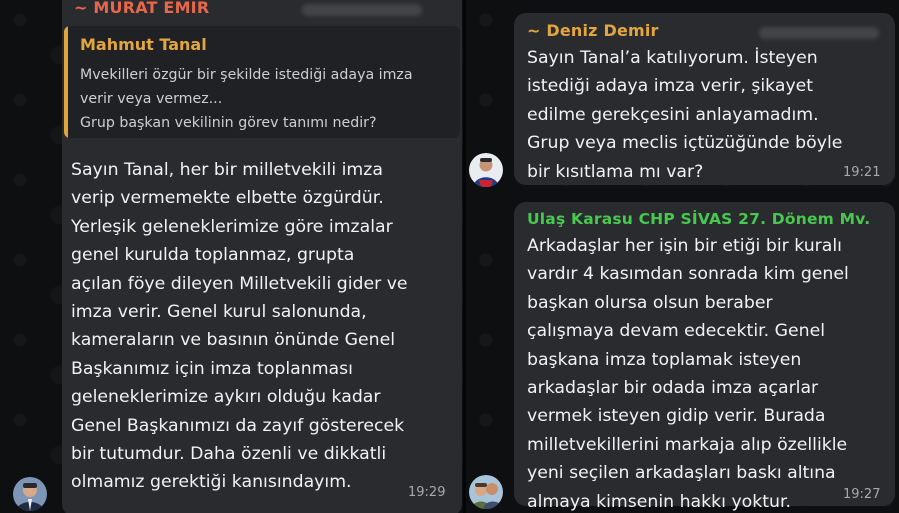 The height and width of the screenshot is (513, 899). Describe the element at coordinates (673, 114) in the screenshot. I see `message-line: edilme gerekçesini anlayamadım.` at that location.